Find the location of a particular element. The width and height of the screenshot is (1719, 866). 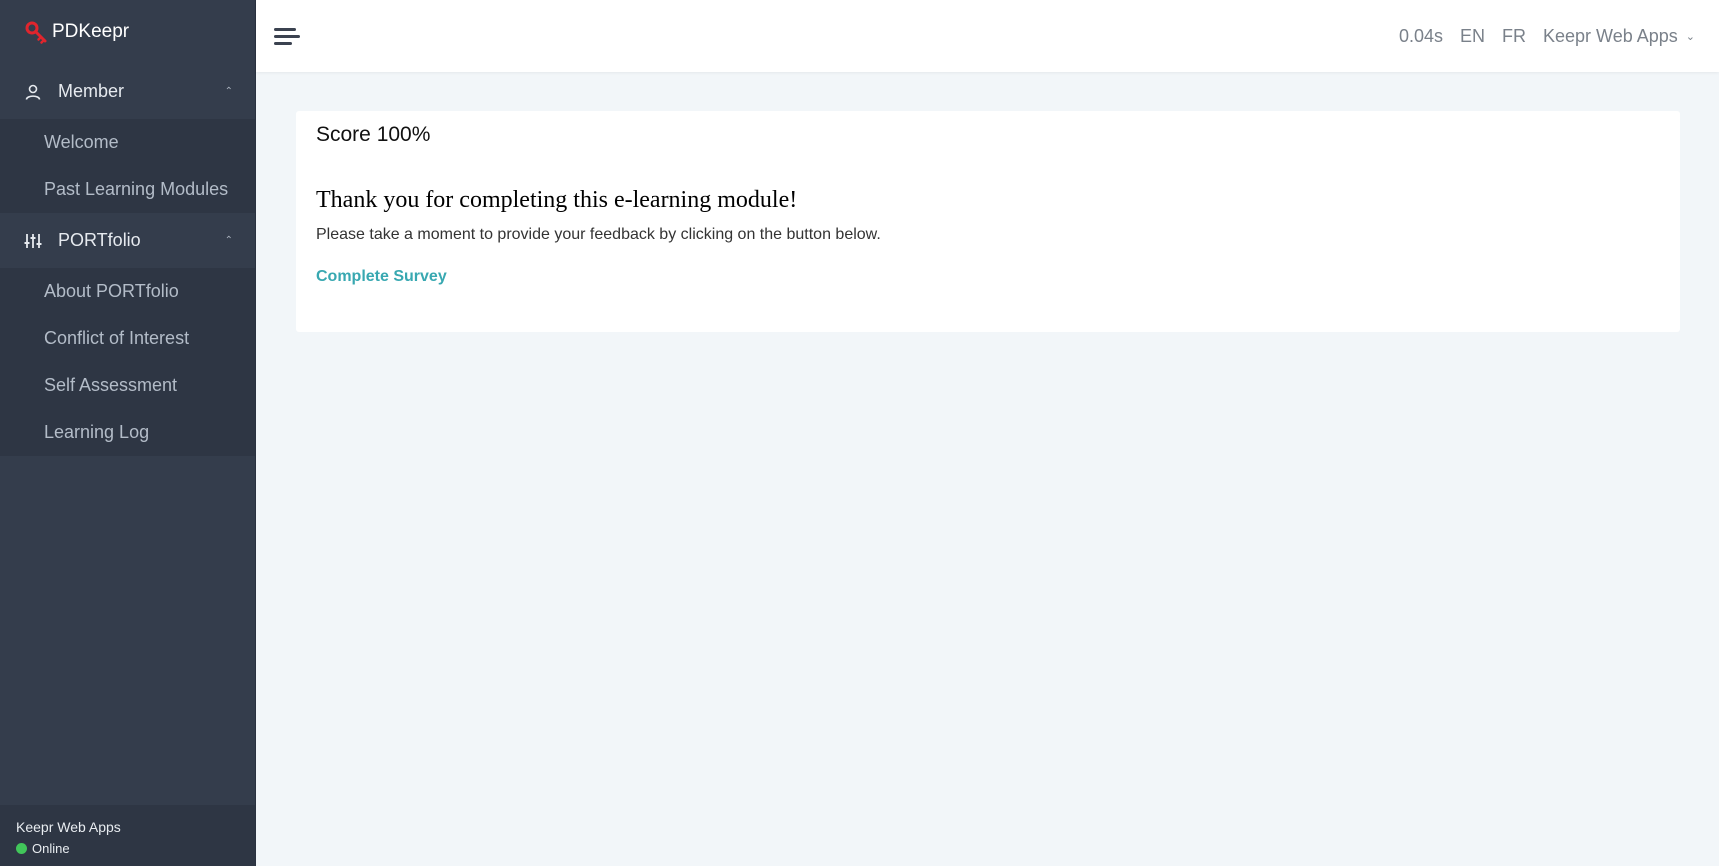

user-menu: Keepr Web Apps ⌄ is located at coordinates (1619, 36).